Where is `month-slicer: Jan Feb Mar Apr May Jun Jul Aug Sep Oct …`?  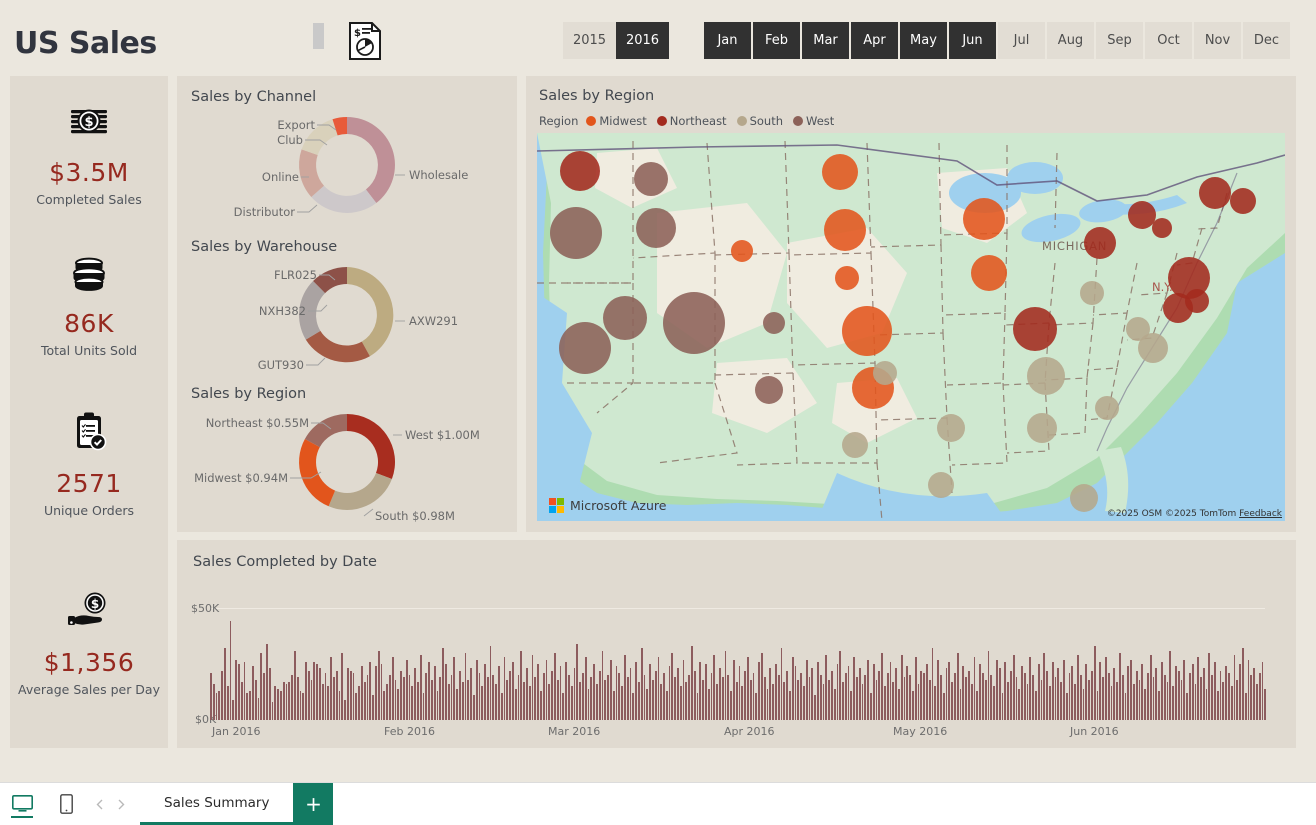
month-slicer: Jan Feb Mar Apr May Jun Jul Aug Sep Oct … is located at coordinates (997, 40).